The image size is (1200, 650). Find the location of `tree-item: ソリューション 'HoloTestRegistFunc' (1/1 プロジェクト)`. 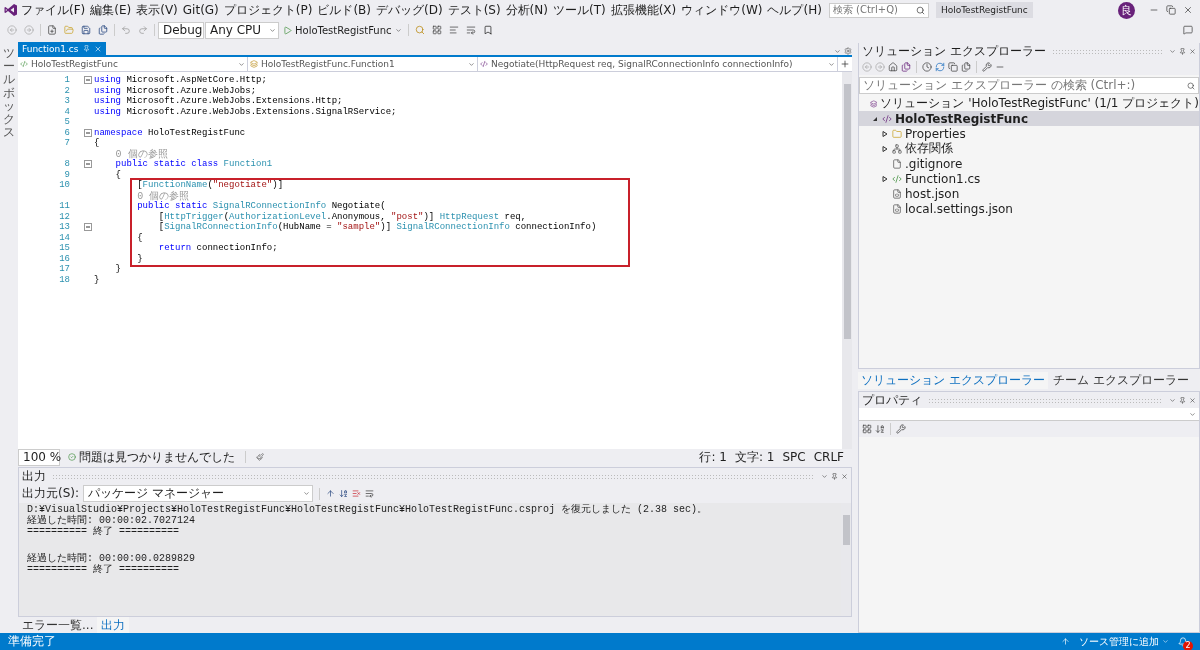

tree-item: ソリューション 'HoloTestRegistFunc' (1/1 プロジェクト) is located at coordinates (1029, 103).